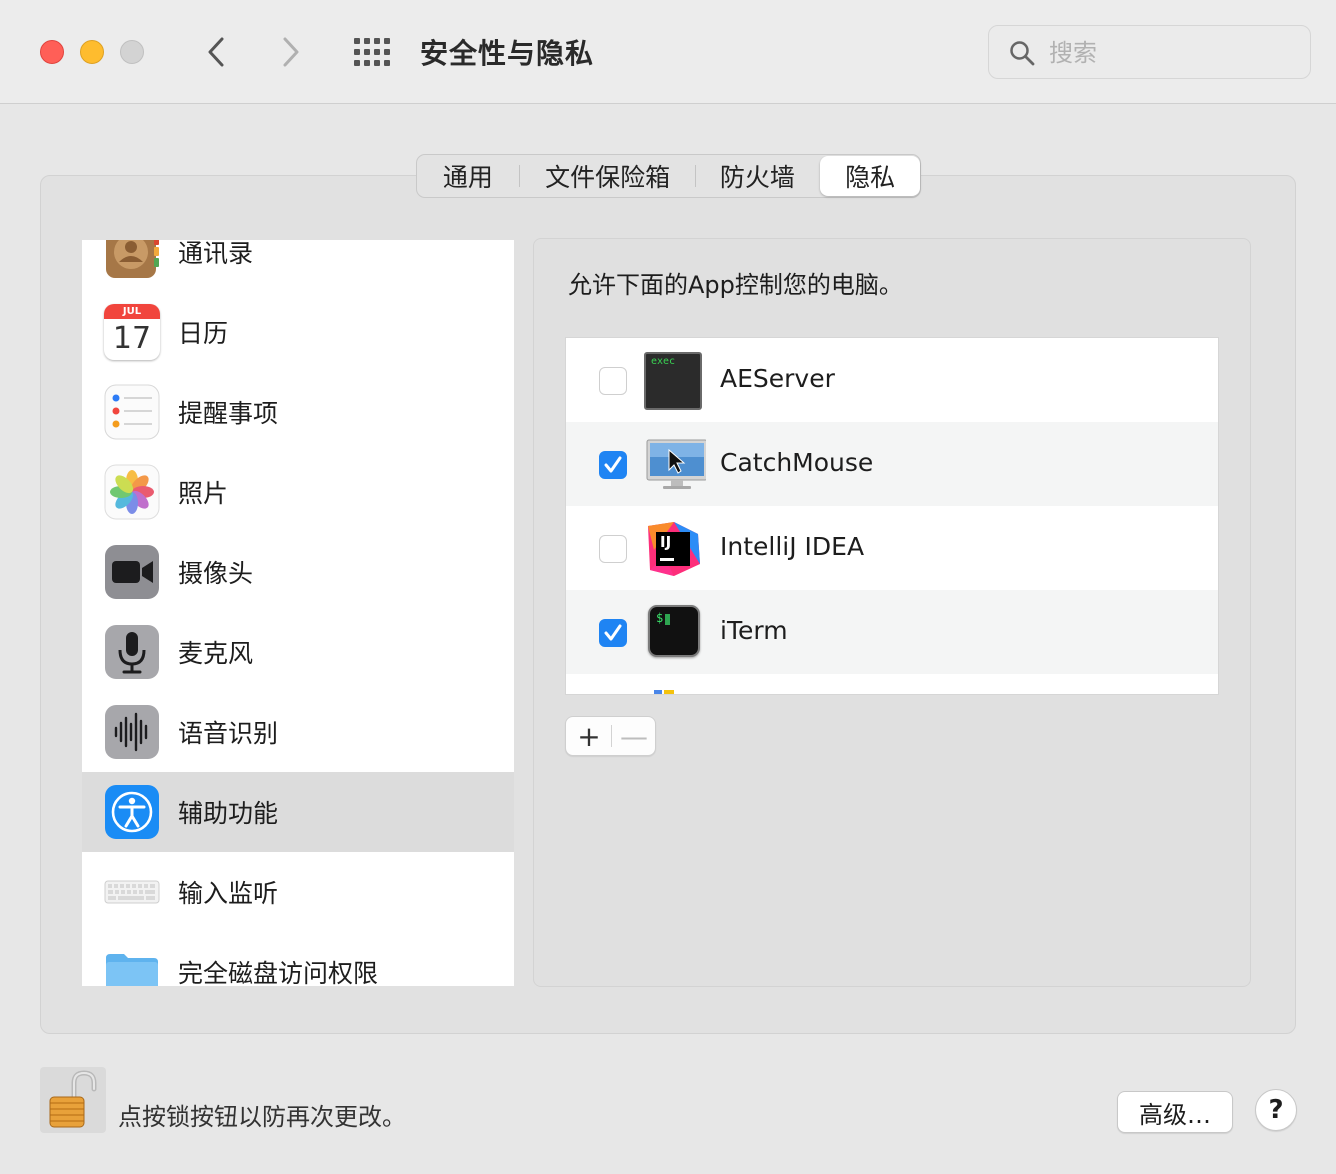 This screenshot has width=1336, height=1174. I want to click on app-row-intellij-idea: IJ IntelliJ IDEA, so click(892, 548).